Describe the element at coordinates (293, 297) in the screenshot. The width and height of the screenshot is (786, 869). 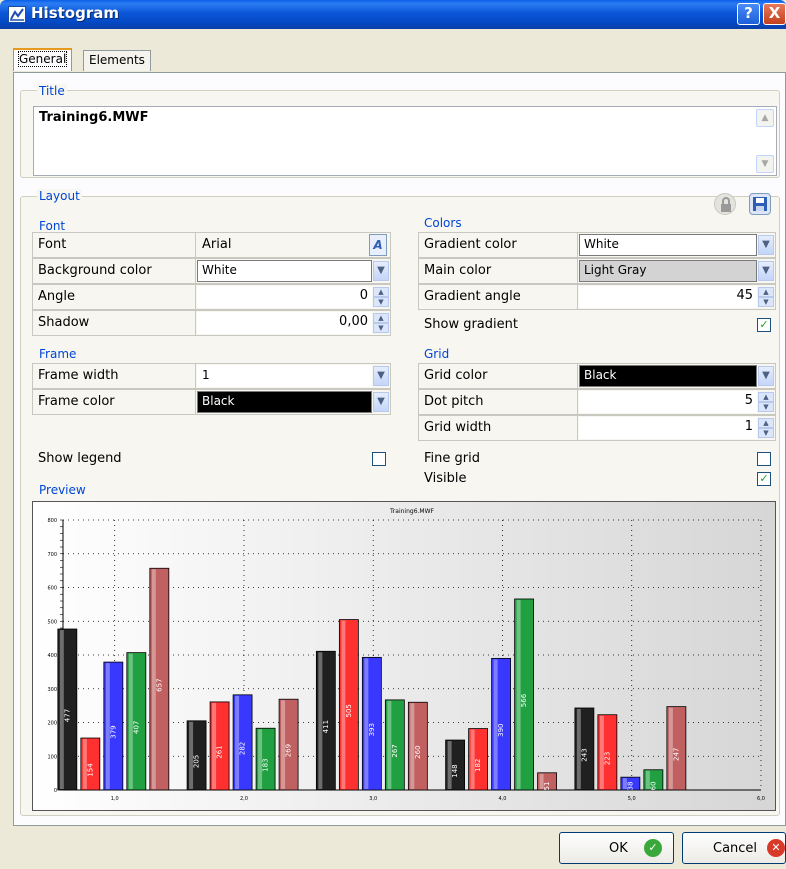
I see `angle-stepper: 0 ▲ ▼` at that location.